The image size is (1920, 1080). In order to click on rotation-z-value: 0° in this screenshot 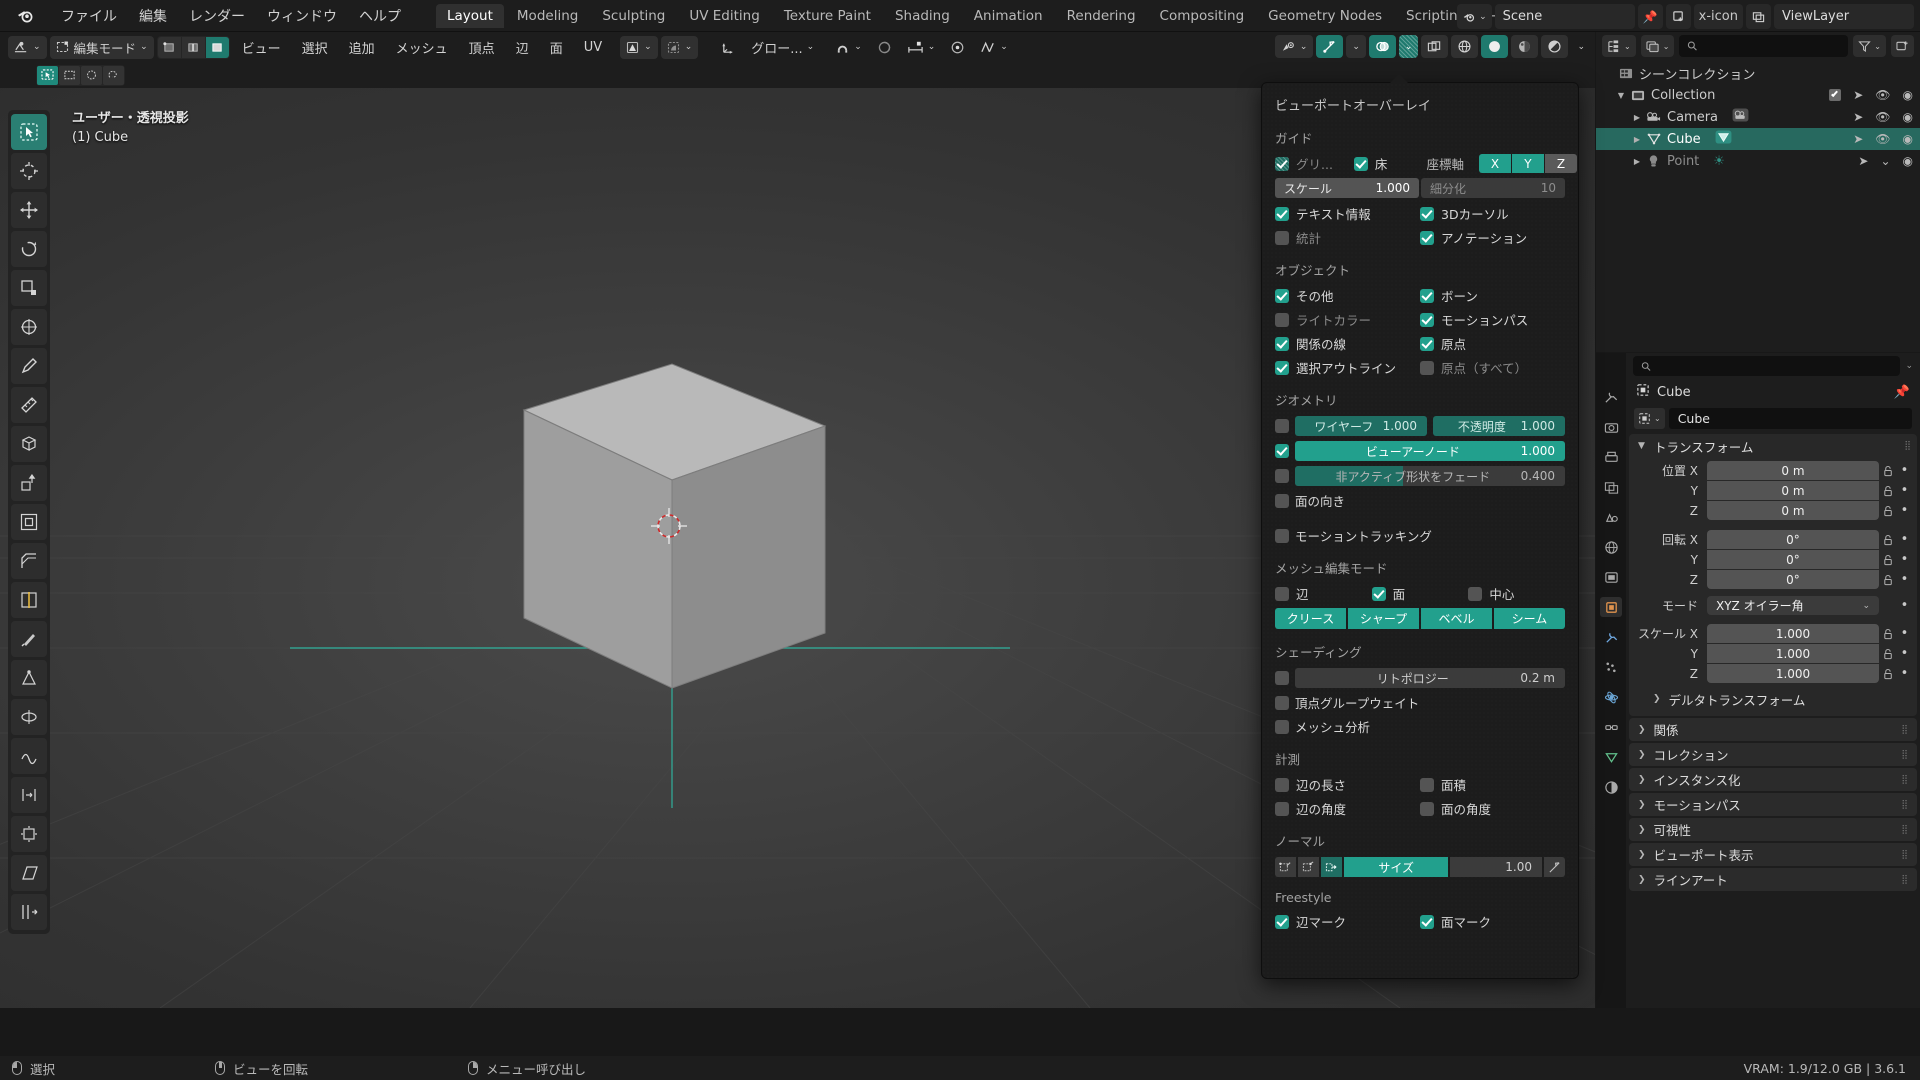, I will do `click(1793, 579)`.